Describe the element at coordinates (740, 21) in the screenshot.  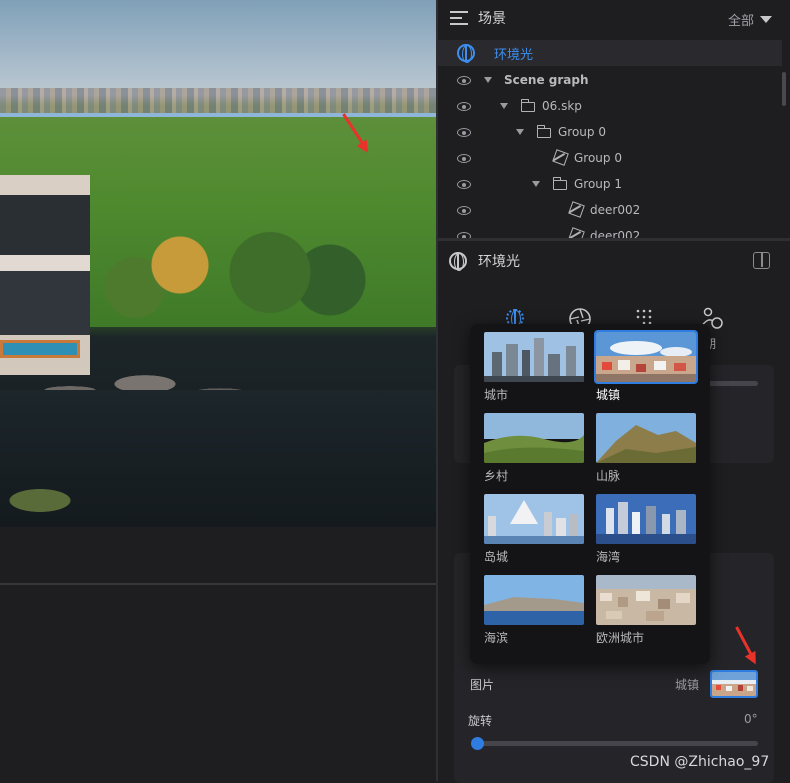
I see `filter-label: 全部` at that location.